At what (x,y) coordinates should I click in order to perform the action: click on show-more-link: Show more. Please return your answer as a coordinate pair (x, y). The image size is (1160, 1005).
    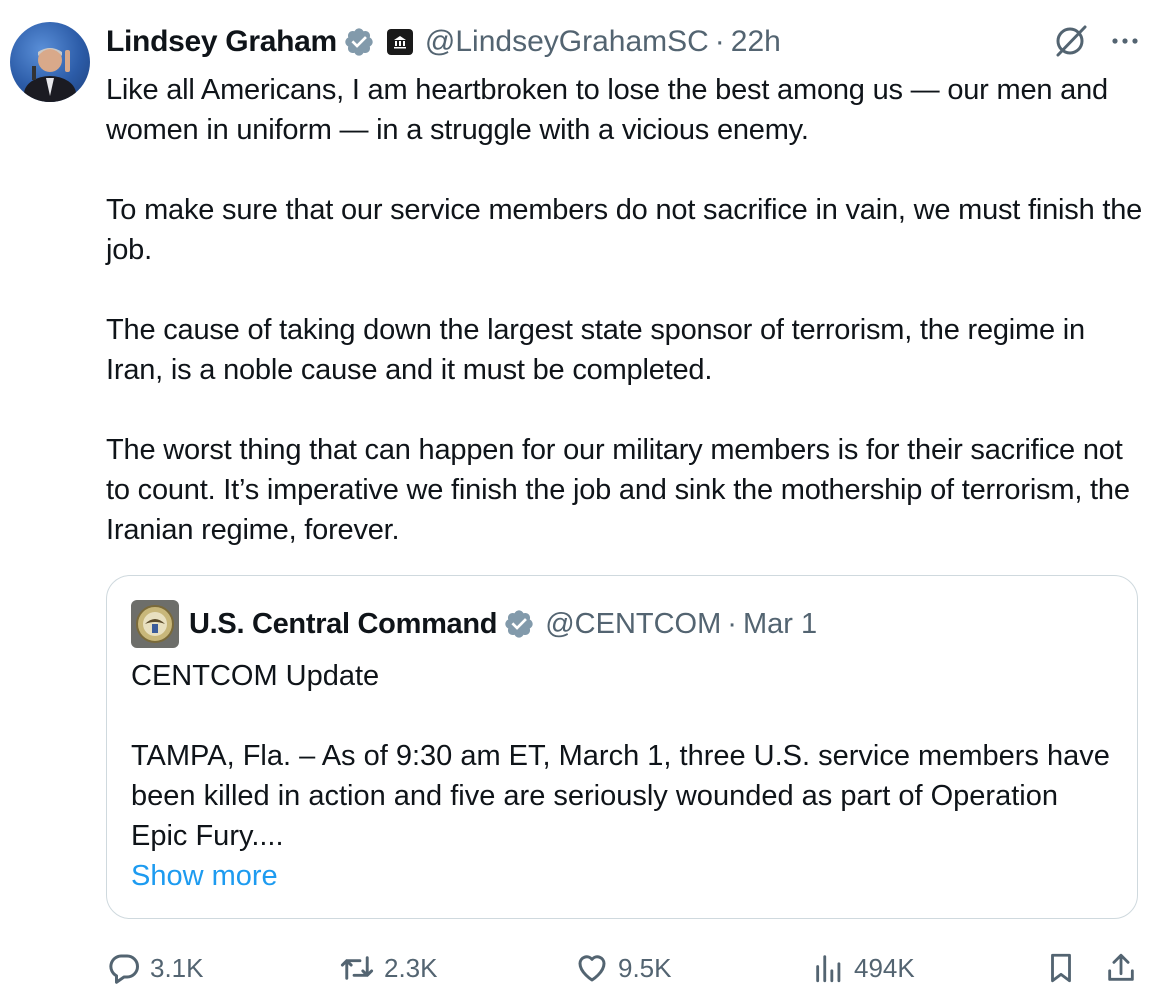
    Looking at the image, I should click on (621, 876).